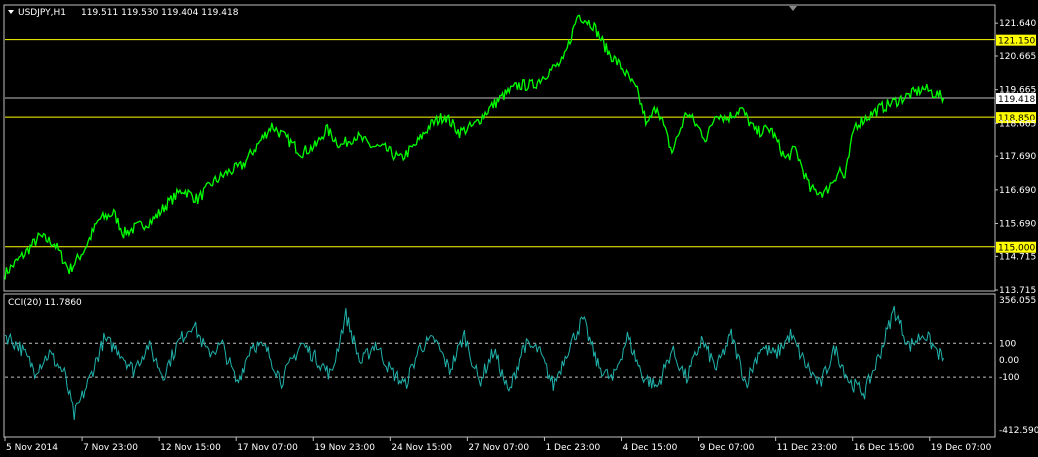 The image size is (1038, 457). What do you see at coordinates (1018, 431) in the screenshot?
I see `cci-tick-label: -412.5903` at bounding box center [1018, 431].